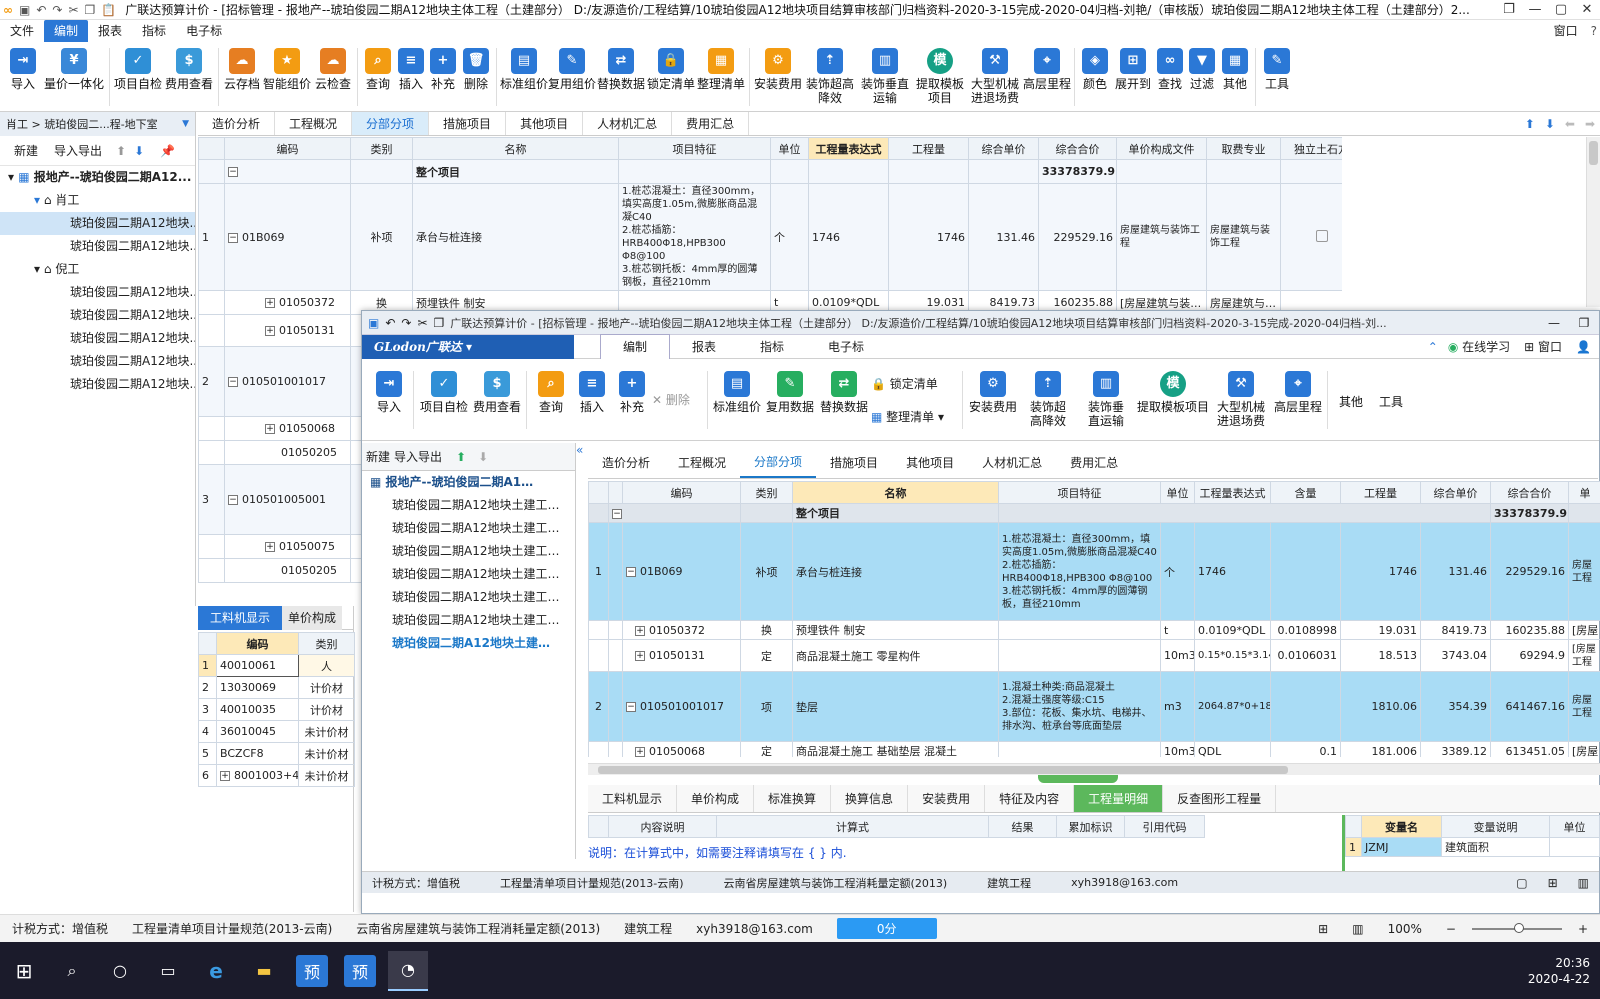  Describe the element at coordinates (185, 124) in the screenshot. I see `dropdown-arrow-icon: ▼` at that location.